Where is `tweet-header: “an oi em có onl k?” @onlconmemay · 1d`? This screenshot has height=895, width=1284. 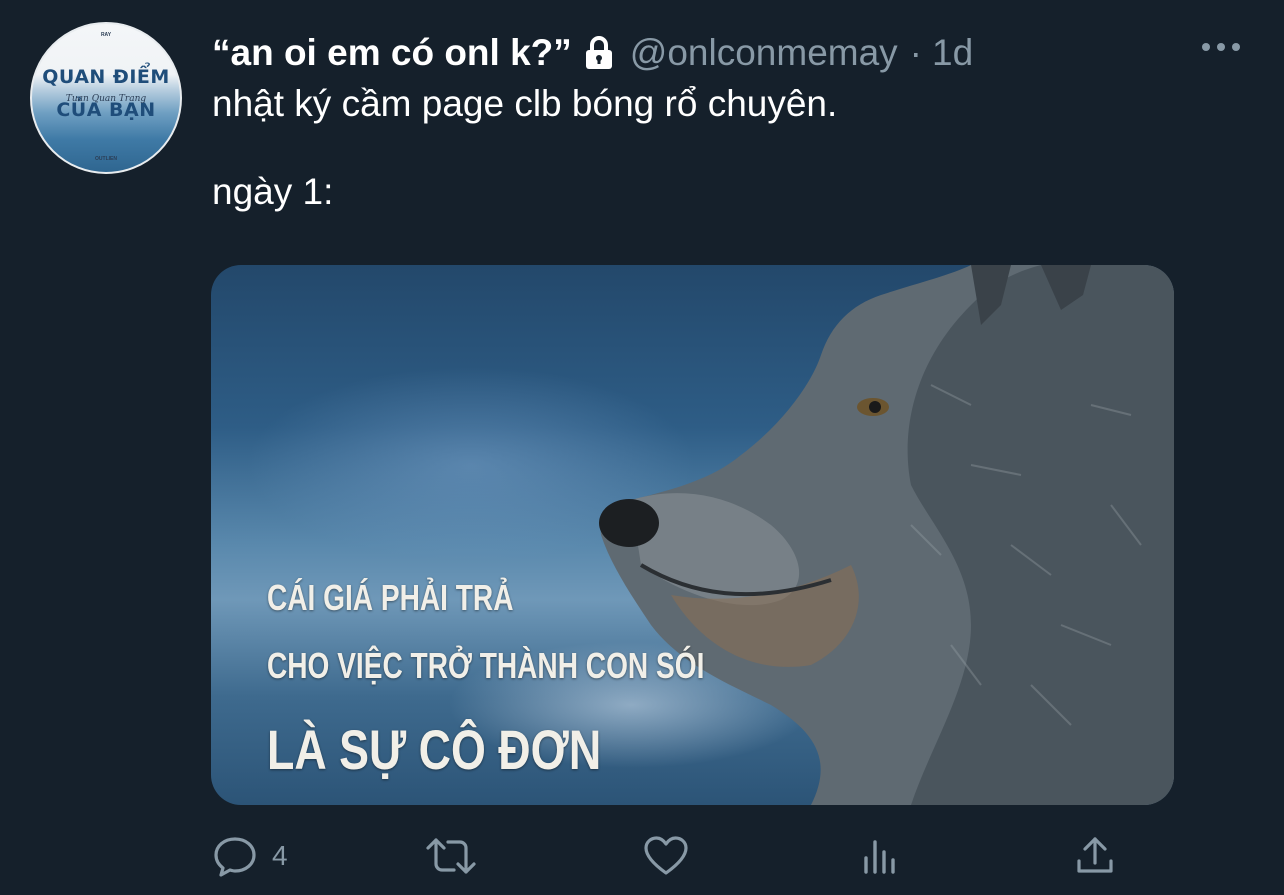 tweet-header: “an oi em có onl k?” @onlconmemay · 1d is located at coordinates (592, 53).